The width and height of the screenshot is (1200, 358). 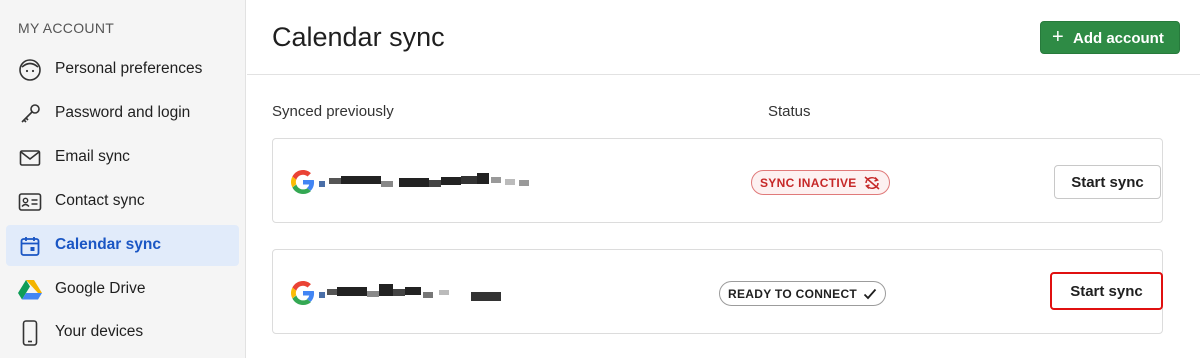 I want to click on sidebar-item-contact-sync: Contact sync, so click(x=122, y=201).